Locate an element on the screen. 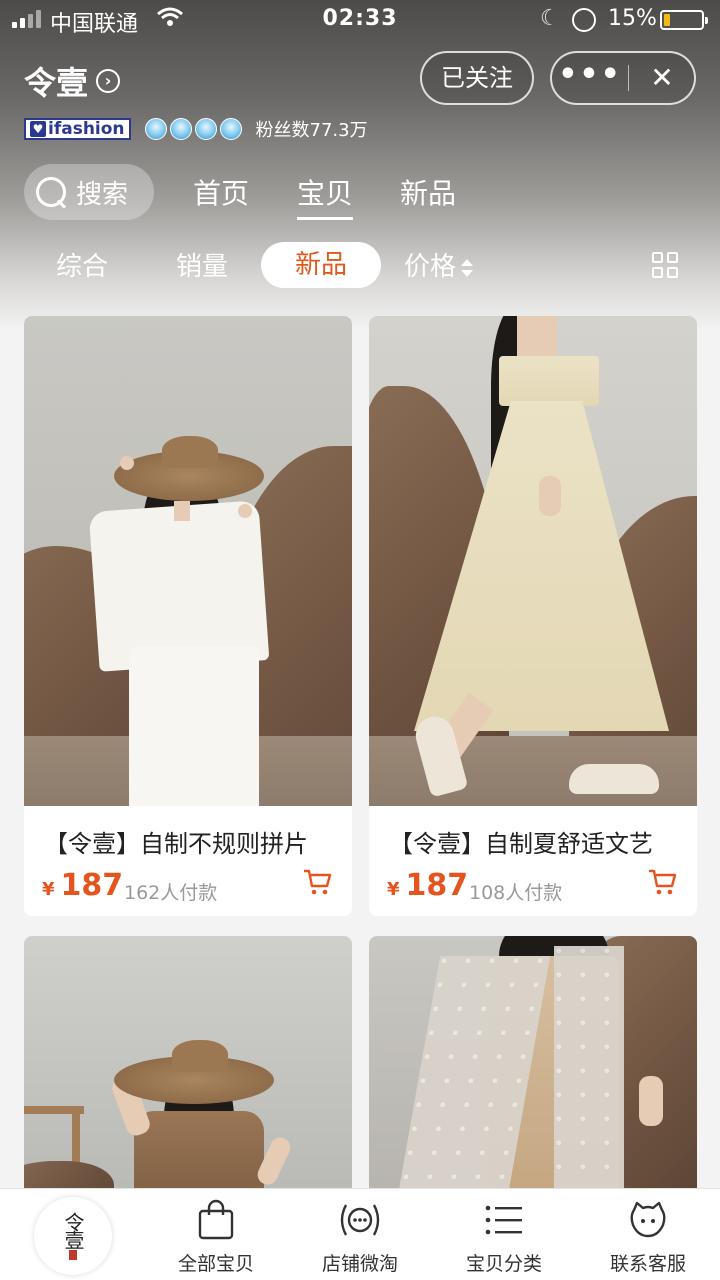  follow-button: 已关注 is located at coordinates (477, 78).